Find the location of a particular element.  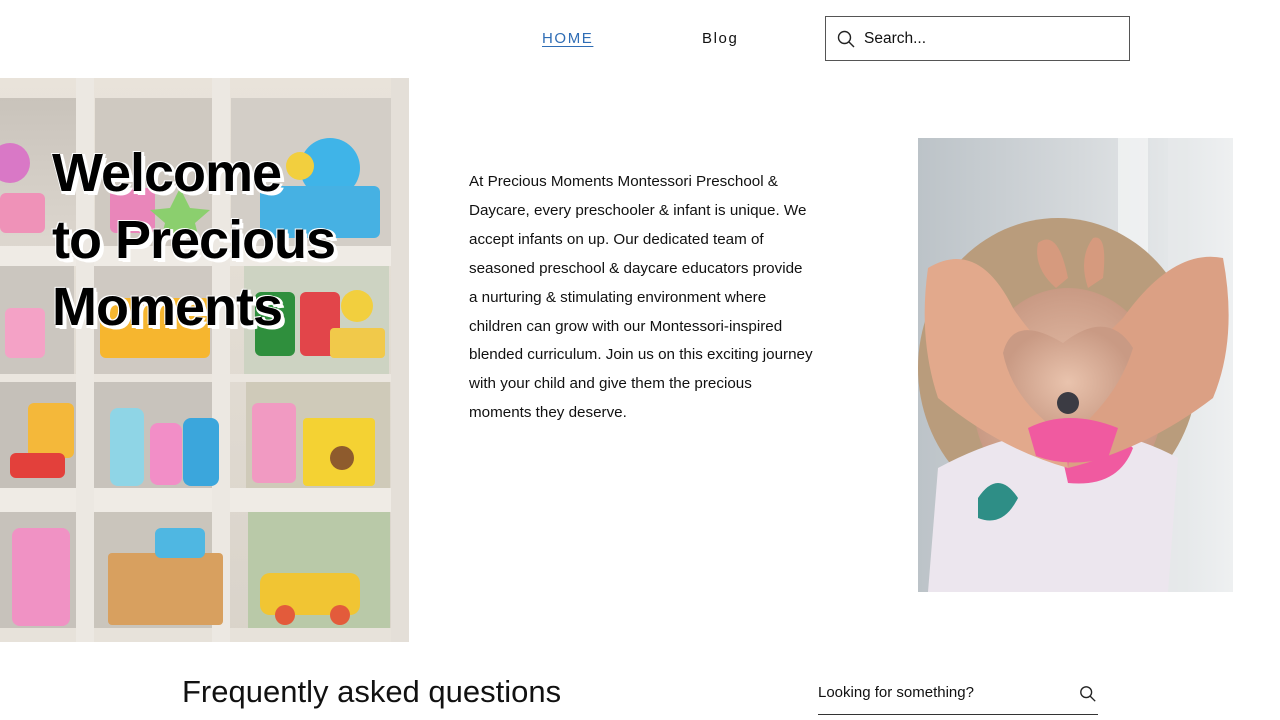

faq-title: Frequently asked questions is located at coordinates (372, 691).